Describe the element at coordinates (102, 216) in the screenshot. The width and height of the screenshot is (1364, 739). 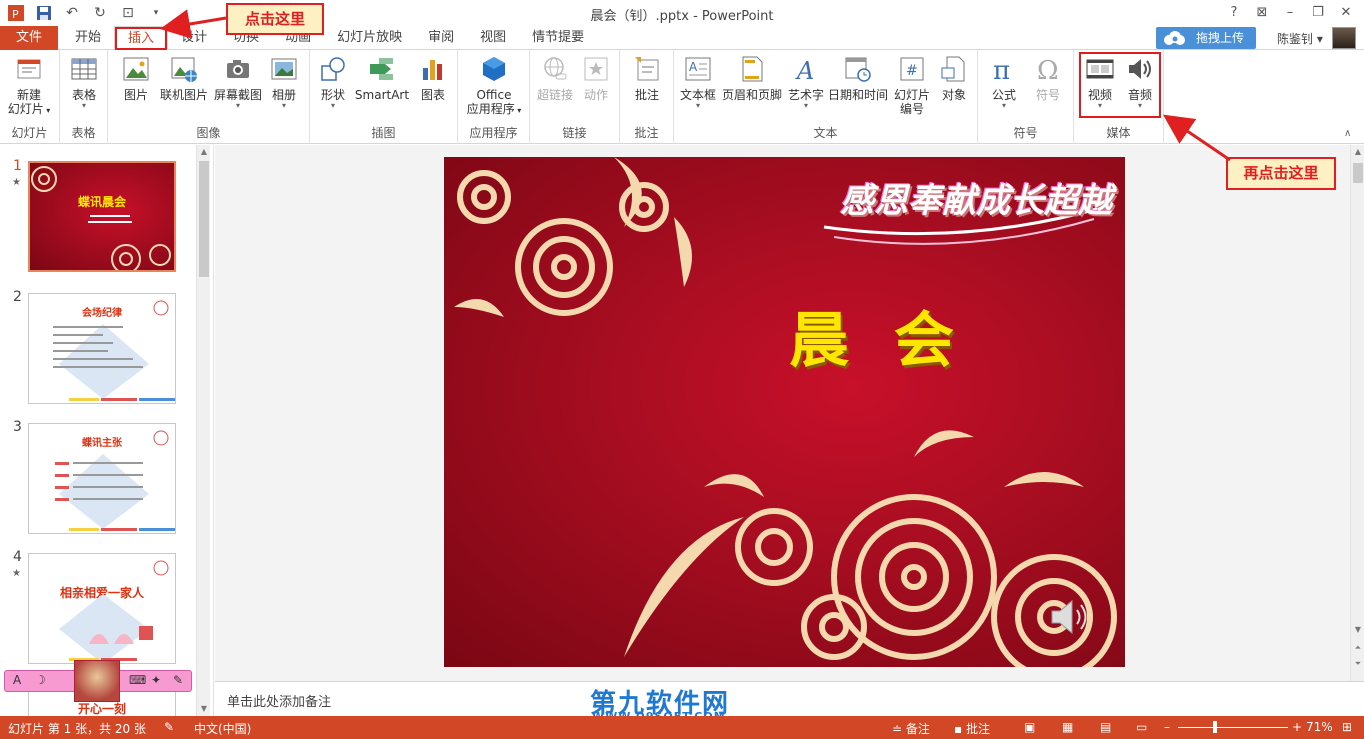
I see `slide-thumbnail: 蝶讯晨会` at that location.